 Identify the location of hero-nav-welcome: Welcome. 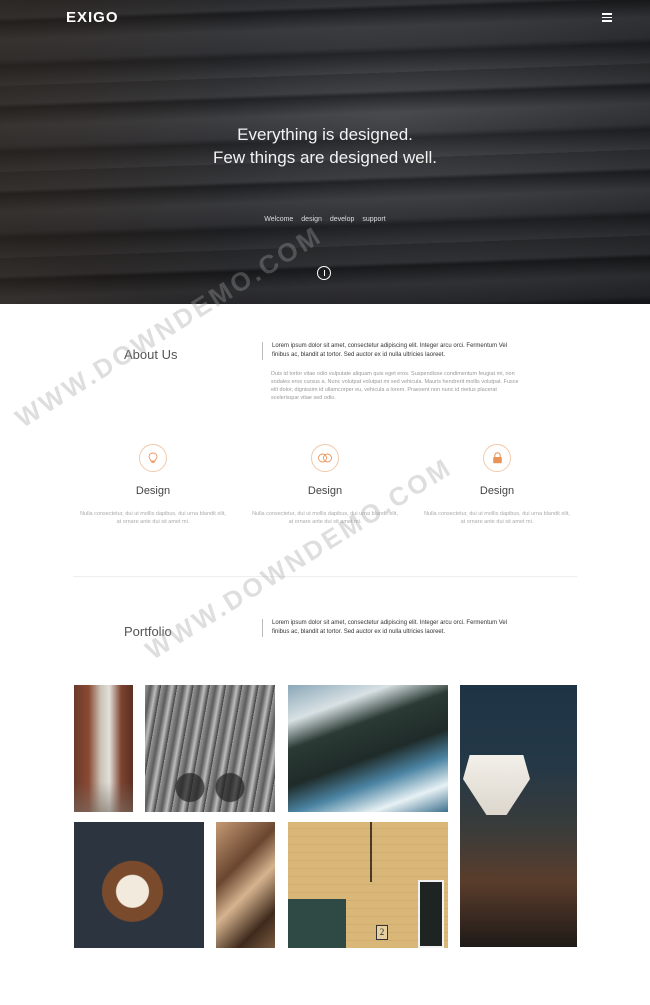
(278, 219).